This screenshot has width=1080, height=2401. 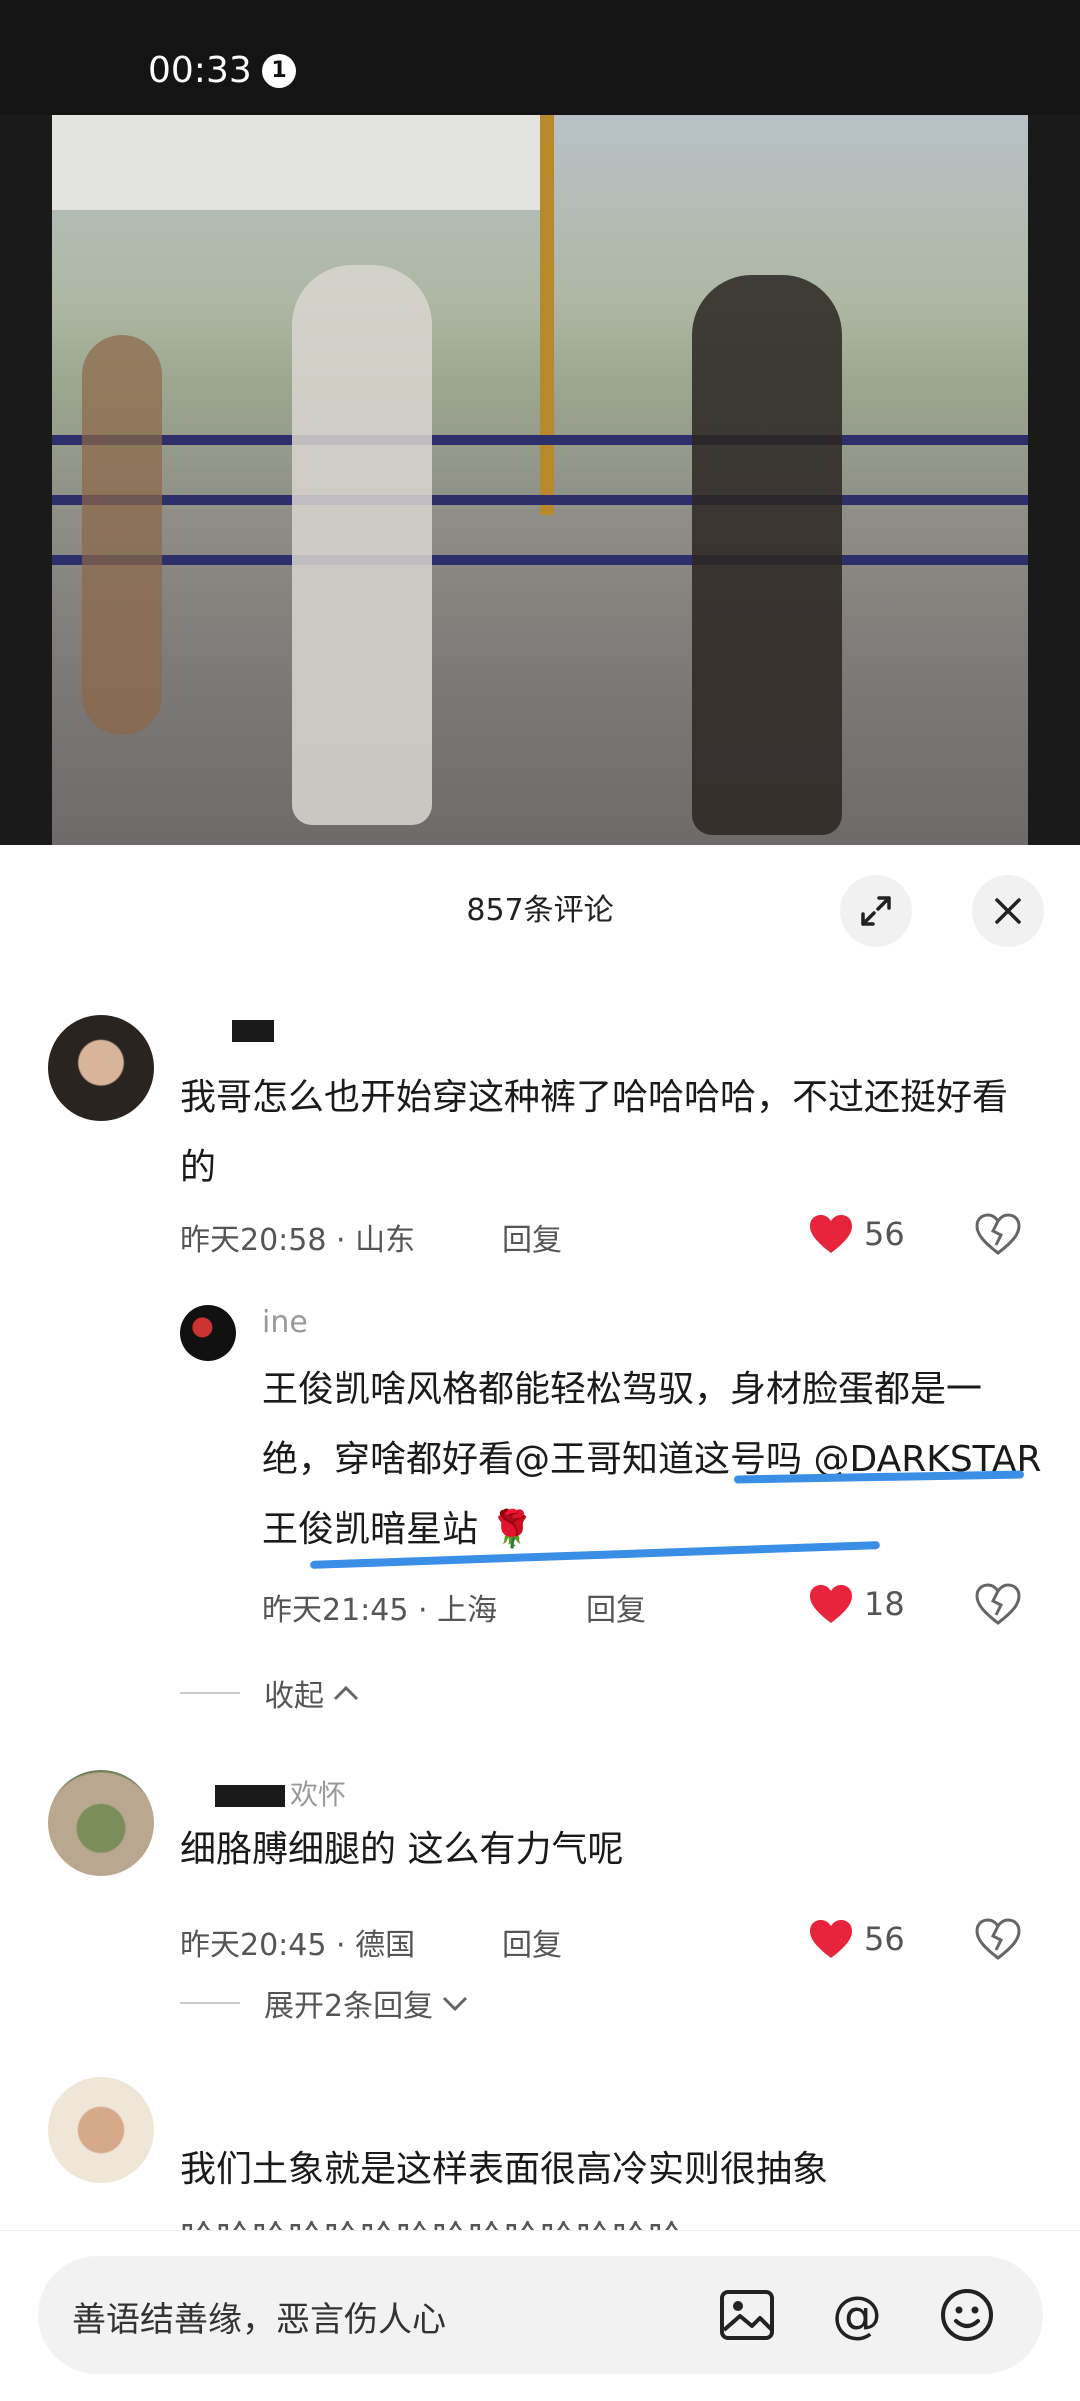 I want to click on comment-text: 细胳膊细腿的 这么有力气呢, so click(x=595, y=1850).